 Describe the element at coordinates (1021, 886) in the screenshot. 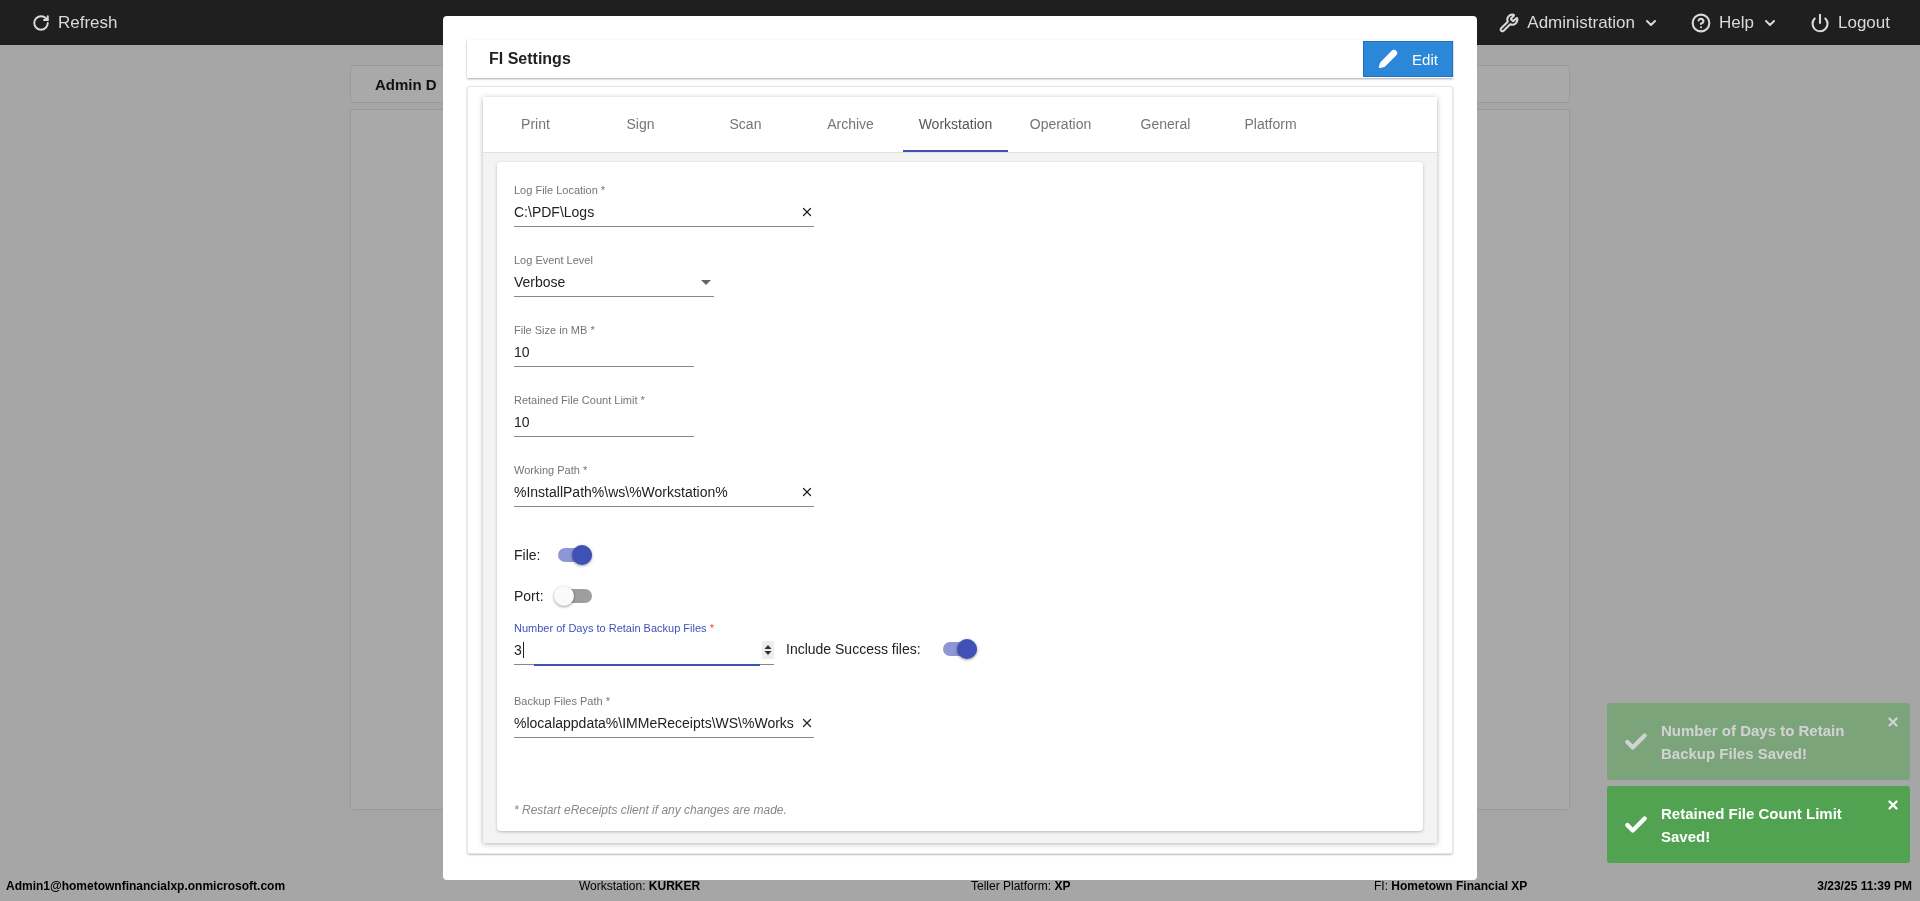

I see `status-item: Teller Platform: XP` at that location.